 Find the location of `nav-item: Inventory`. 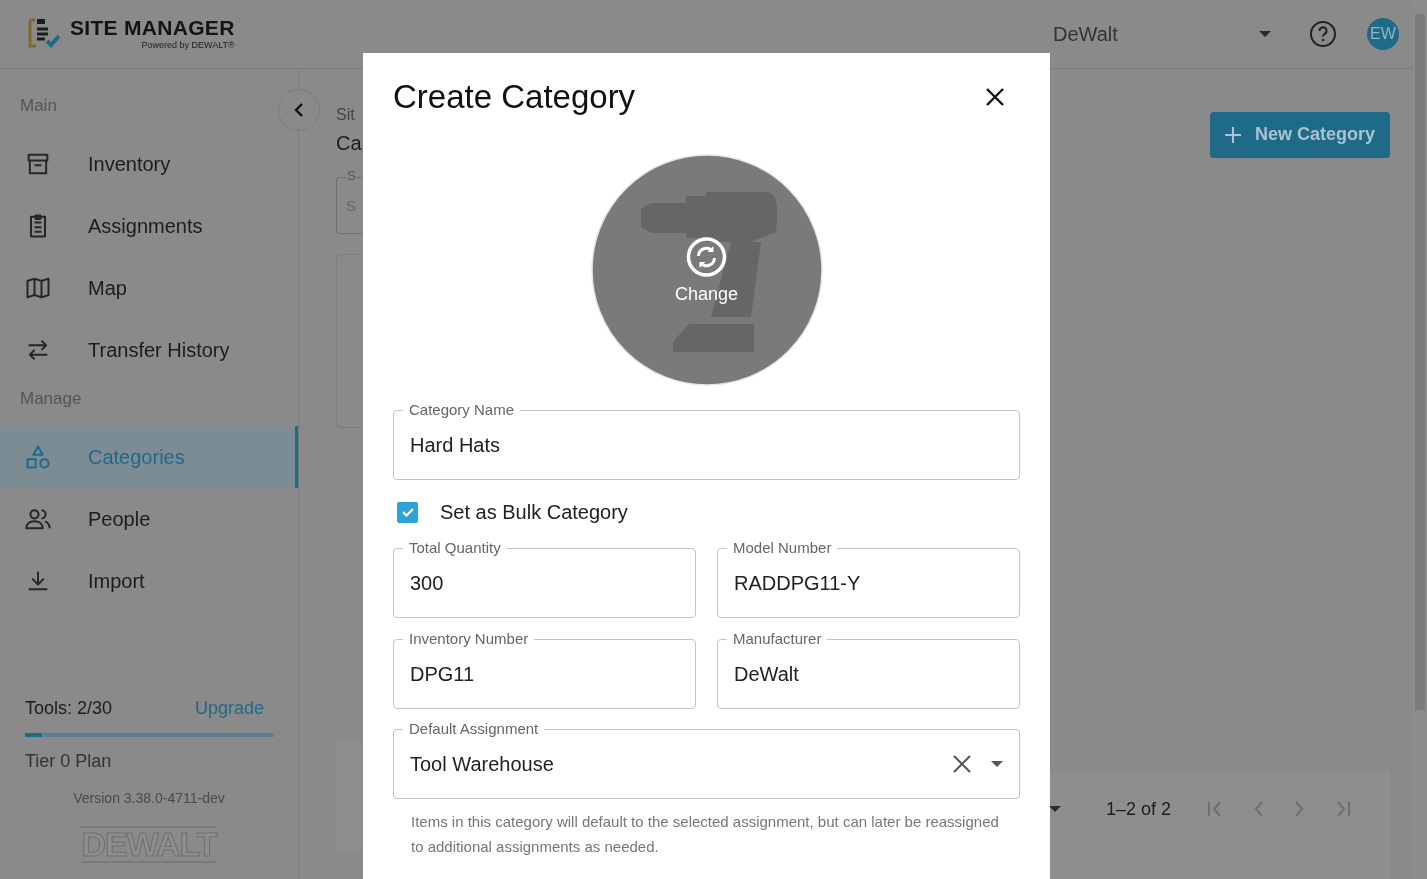

nav-item: Inventory is located at coordinates (149, 164).